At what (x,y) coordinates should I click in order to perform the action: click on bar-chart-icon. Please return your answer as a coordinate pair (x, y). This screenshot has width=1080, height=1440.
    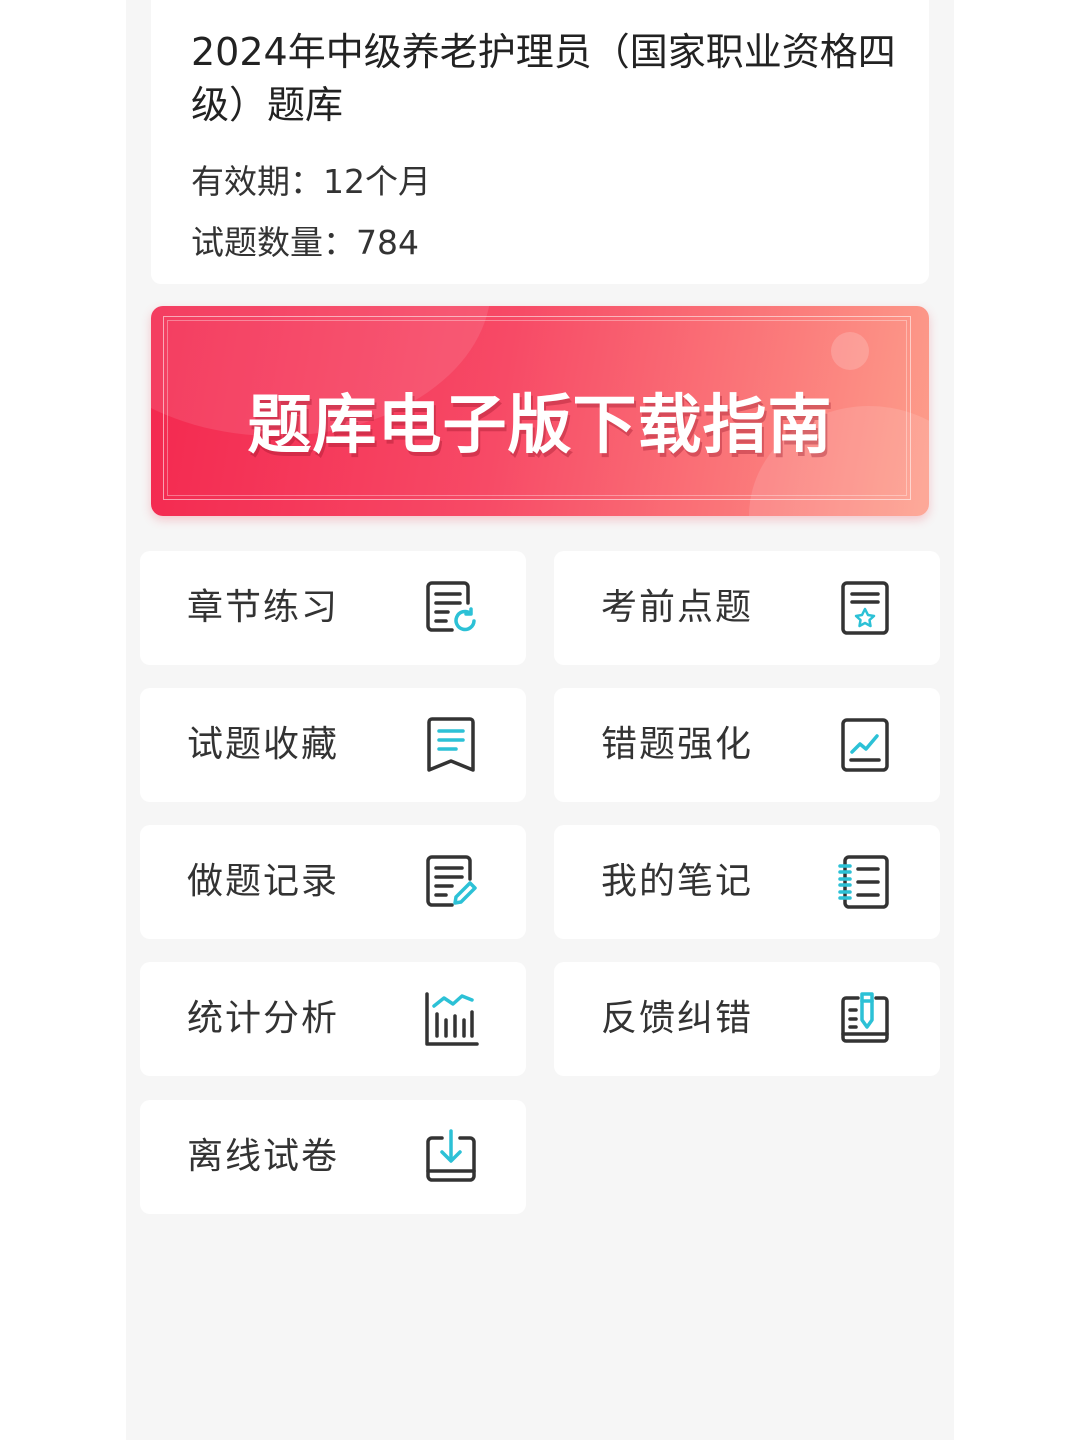
    Looking at the image, I should click on (451, 1019).